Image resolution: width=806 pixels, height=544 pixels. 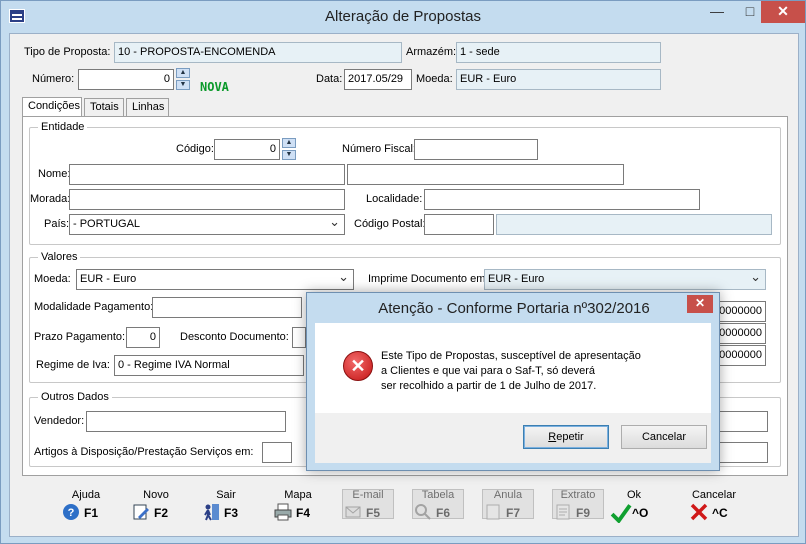 I want to click on table-label: Tabela, so click(x=438, y=495).